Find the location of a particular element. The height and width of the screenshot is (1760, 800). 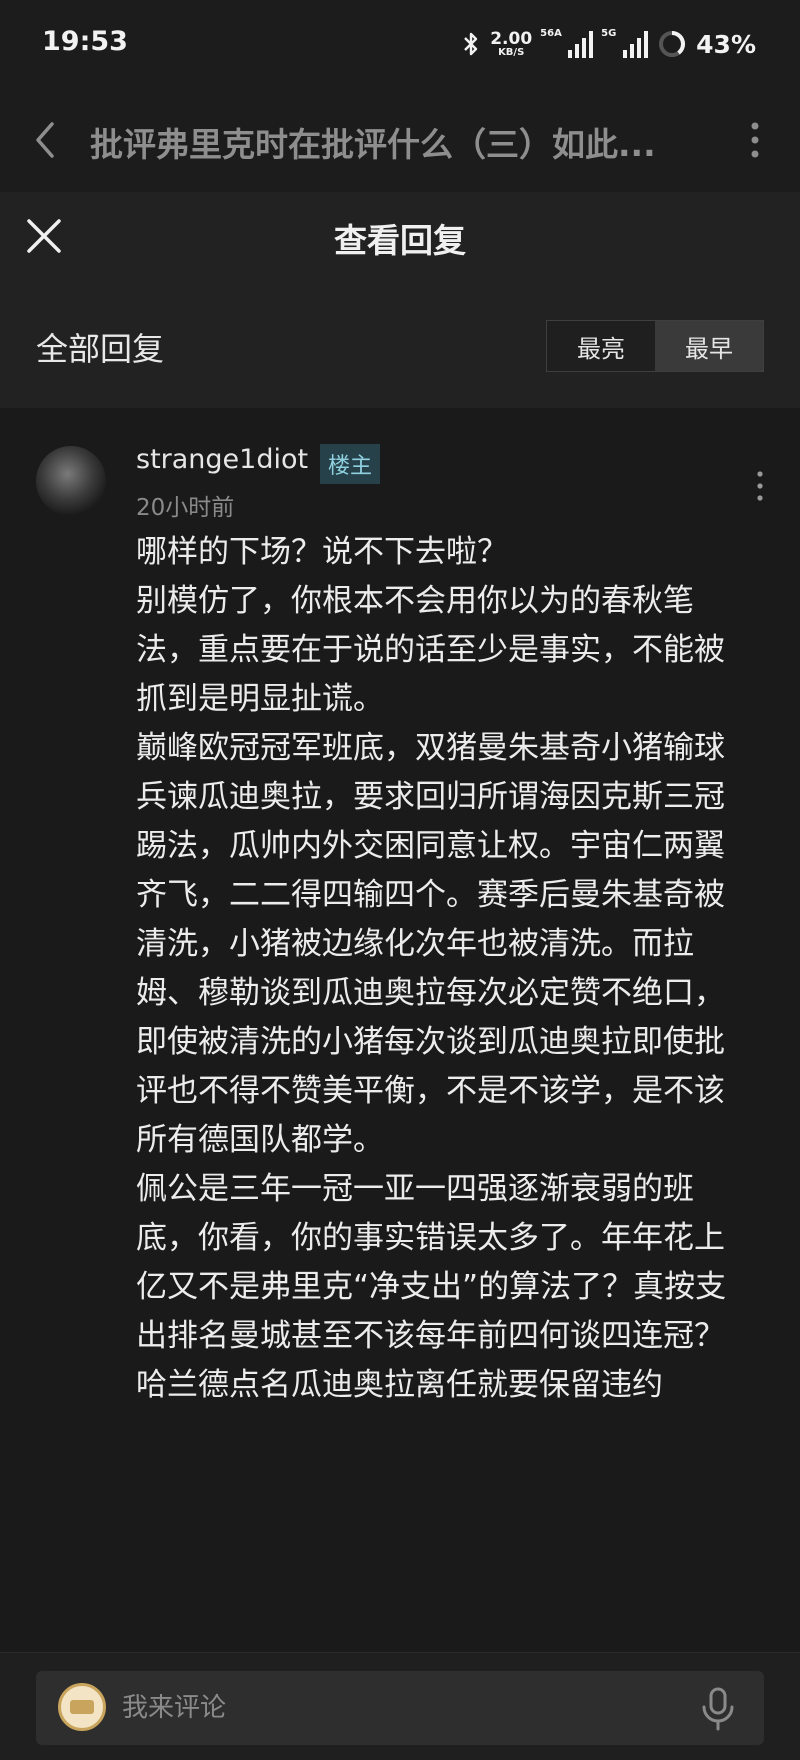

sort-toggle: 最亮 最早 is located at coordinates (655, 346).